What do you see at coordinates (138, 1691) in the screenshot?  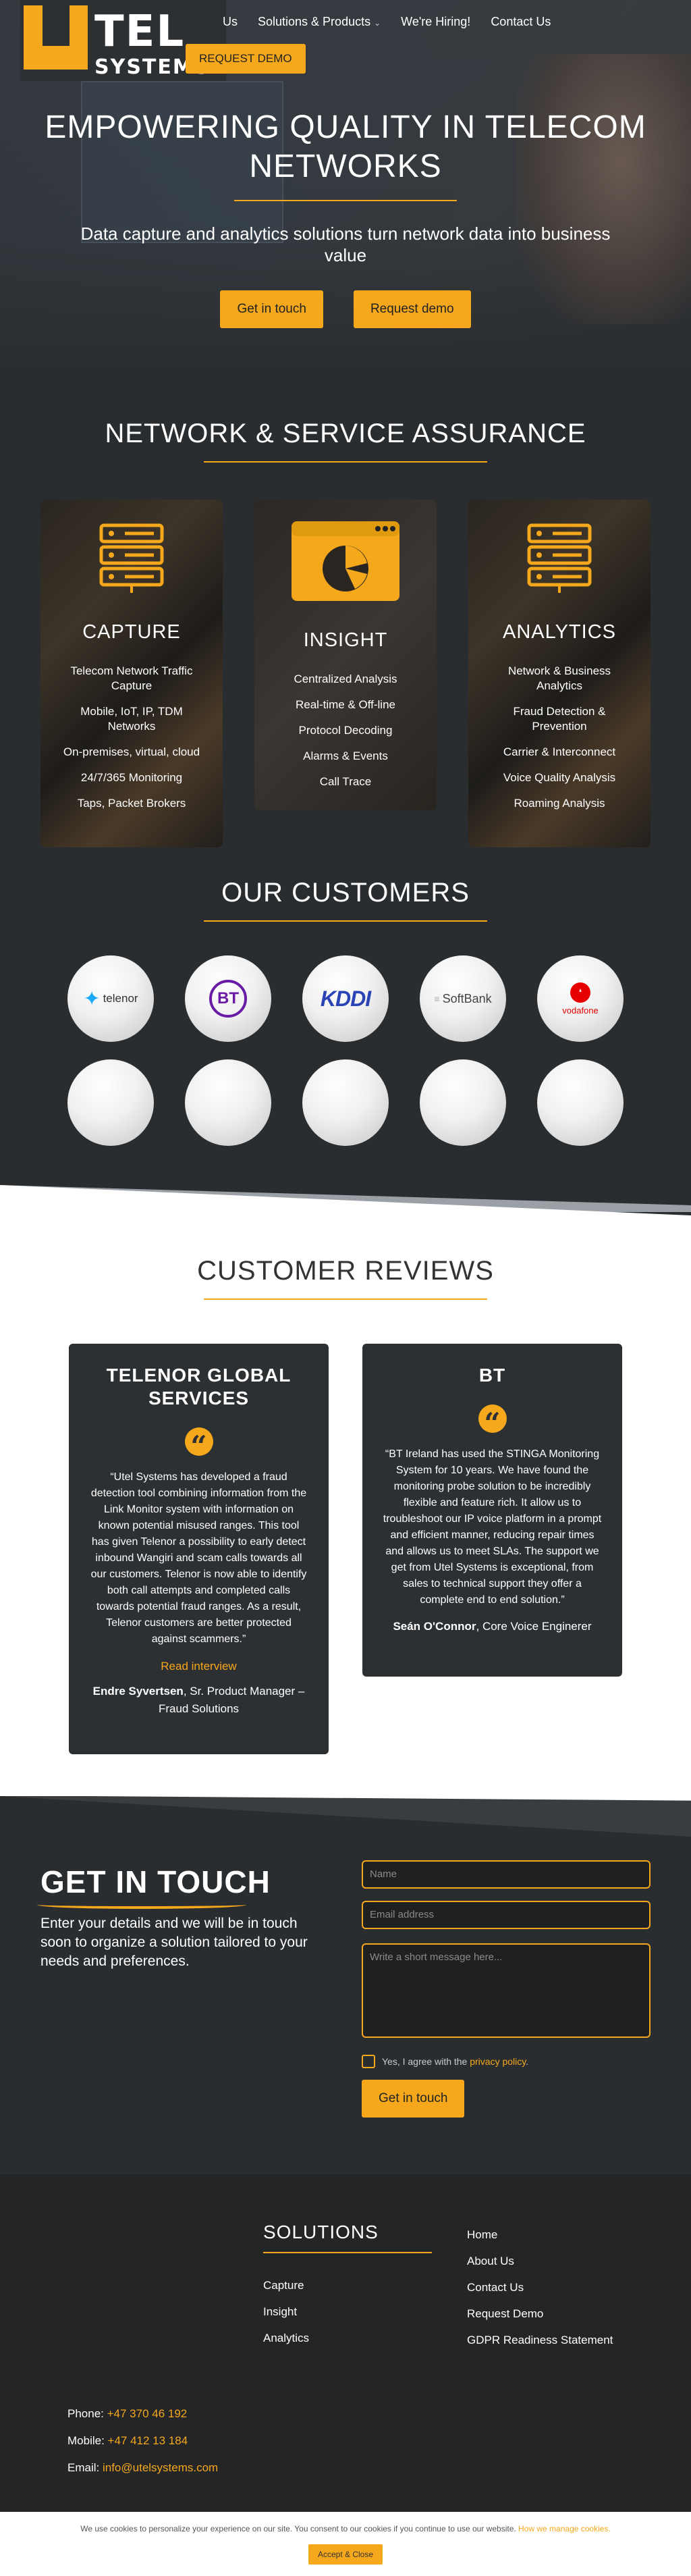 I see `author-name: Endre Syvertsen` at bounding box center [138, 1691].